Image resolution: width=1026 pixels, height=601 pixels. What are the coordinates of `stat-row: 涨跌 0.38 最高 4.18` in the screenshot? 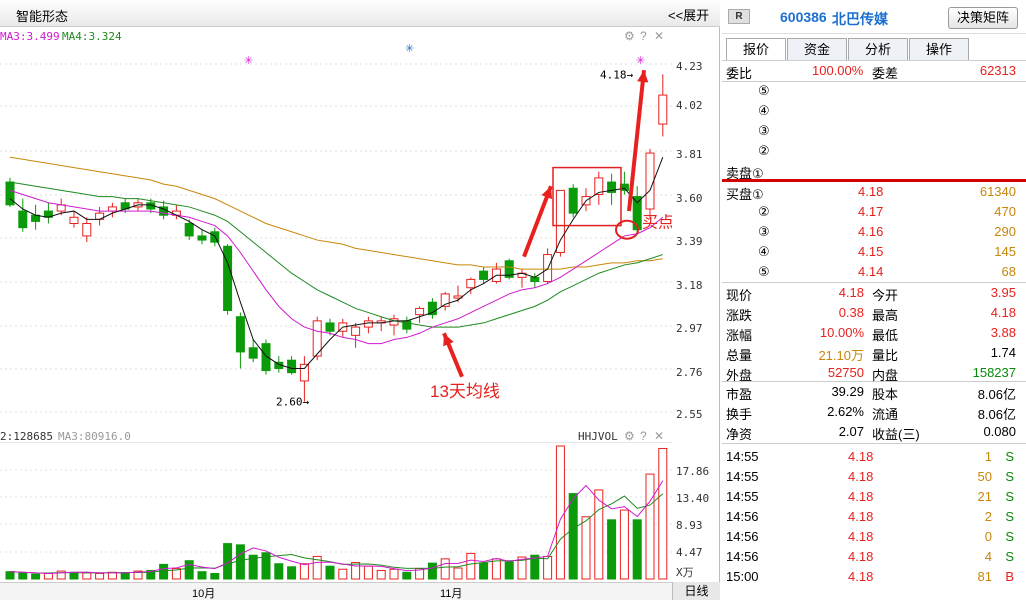 It's located at (872, 313).